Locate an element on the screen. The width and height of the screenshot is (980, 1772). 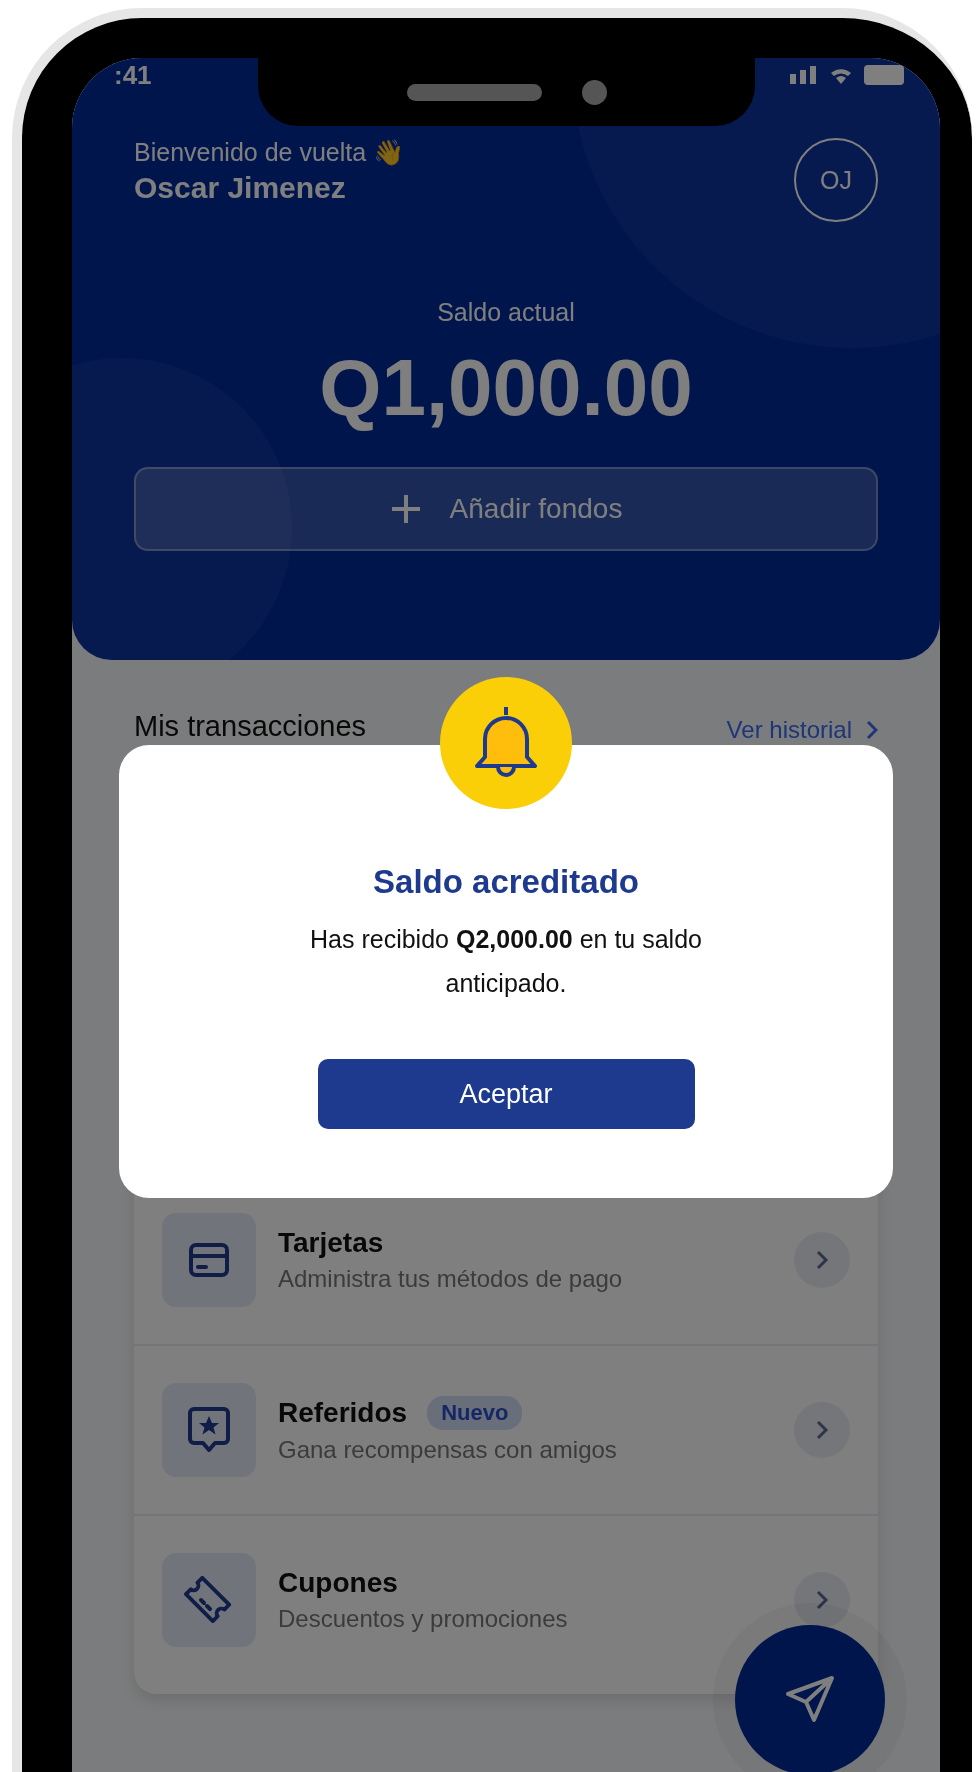
signal-icon is located at coordinates (804, 75).